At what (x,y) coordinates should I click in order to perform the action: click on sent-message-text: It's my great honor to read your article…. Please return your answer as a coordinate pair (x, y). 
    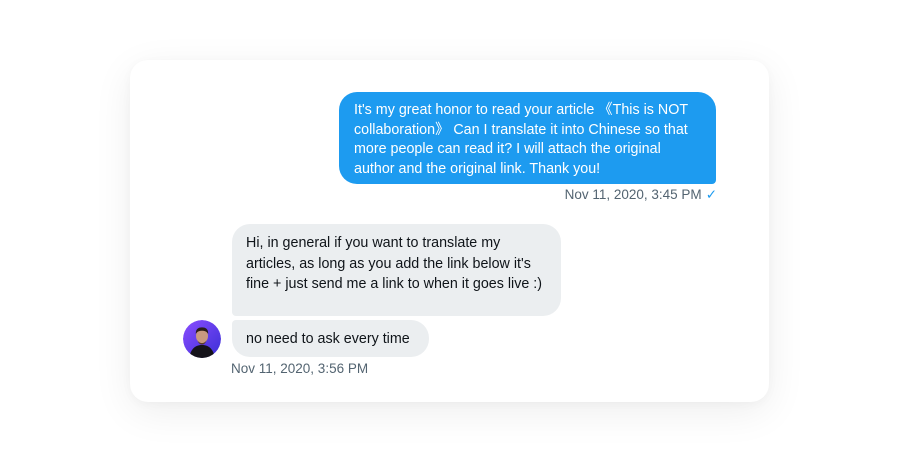
    Looking at the image, I should click on (521, 139).